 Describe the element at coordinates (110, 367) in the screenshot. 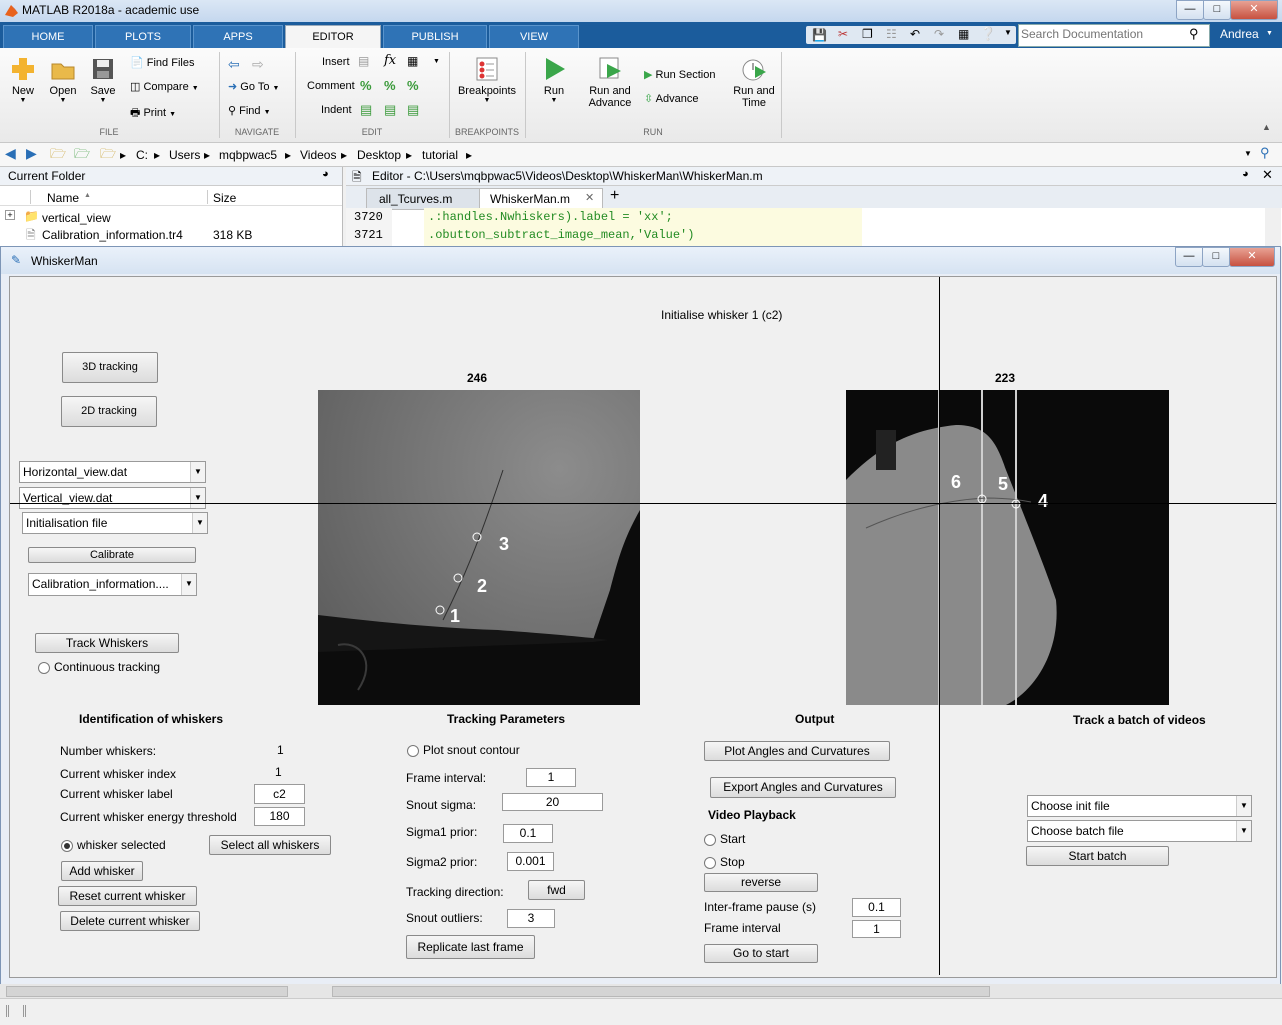

I see `3d-tracking-button: 3D tracking` at that location.